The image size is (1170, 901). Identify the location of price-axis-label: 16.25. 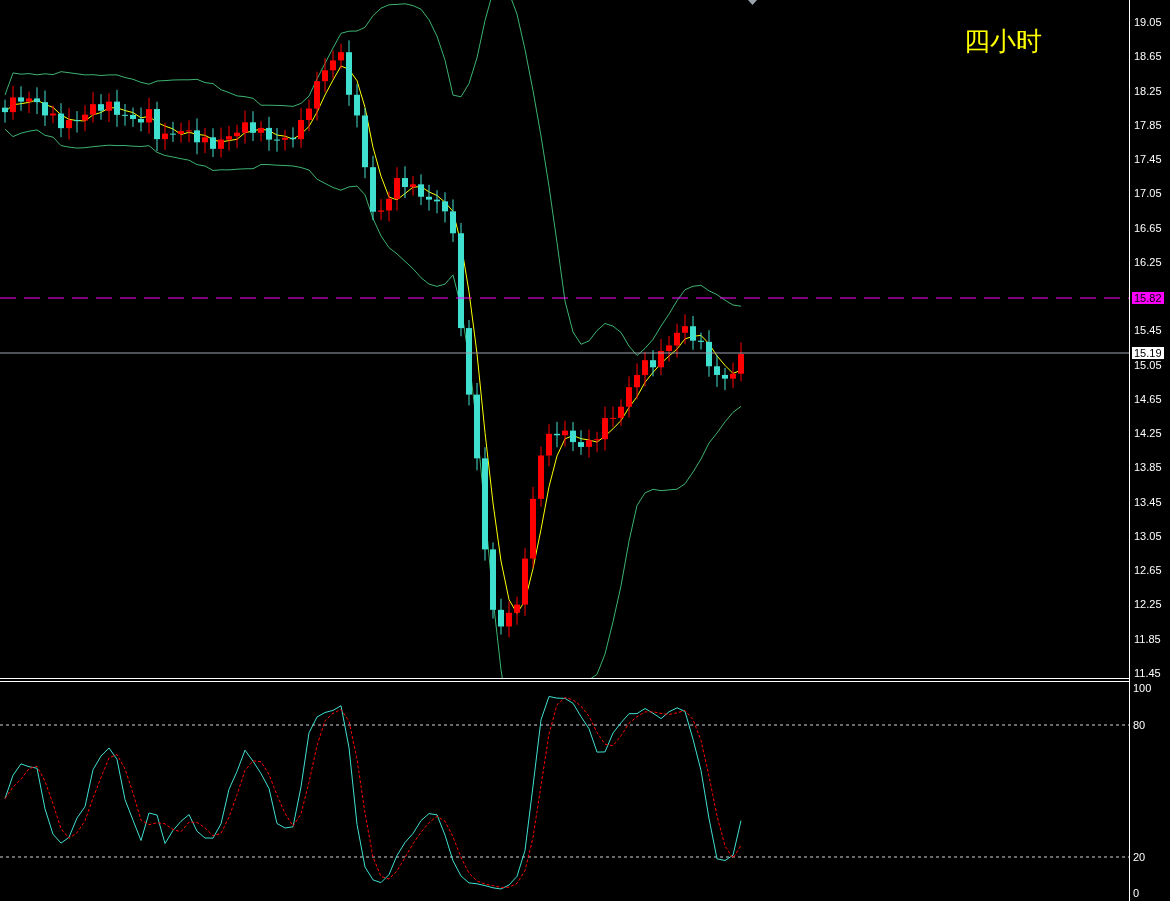
(1148, 262).